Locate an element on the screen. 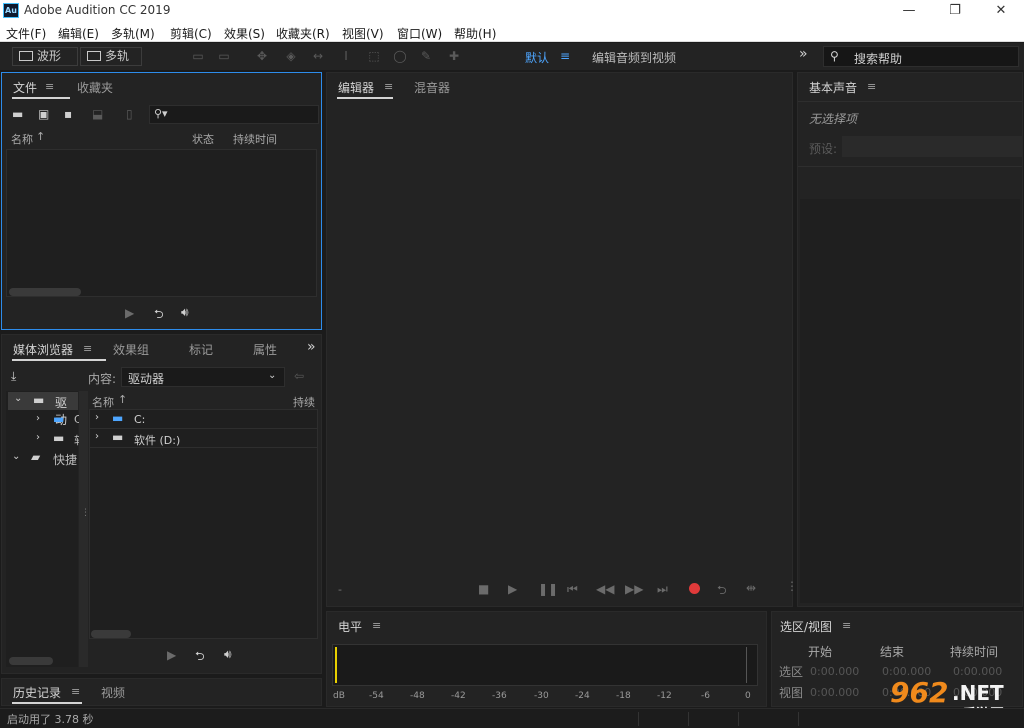  spectral-display-icon: ▭ is located at coordinates (198, 56).